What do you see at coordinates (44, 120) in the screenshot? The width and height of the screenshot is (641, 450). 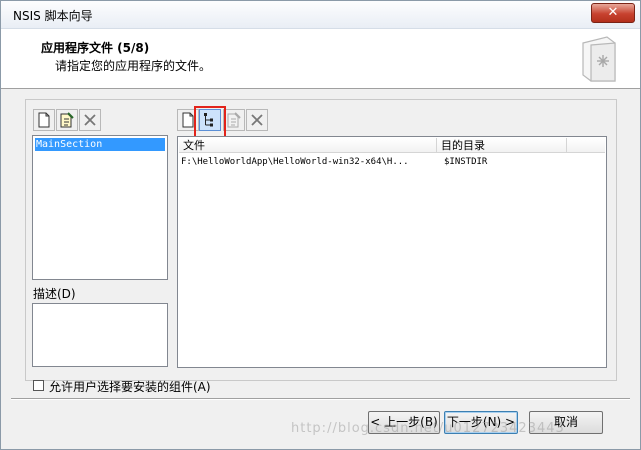 I see `new-section-icon` at bounding box center [44, 120].